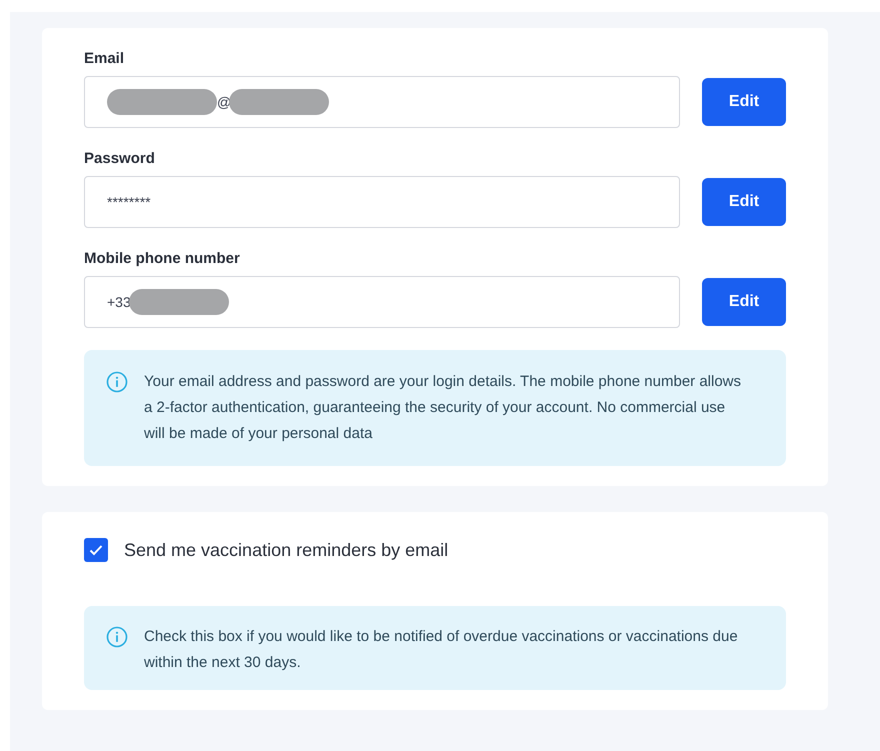 The height and width of the screenshot is (751, 880). What do you see at coordinates (286, 550) in the screenshot?
I see `checkbox-label: Send me vaccination reminders by email` at bounding box center [286, 550].